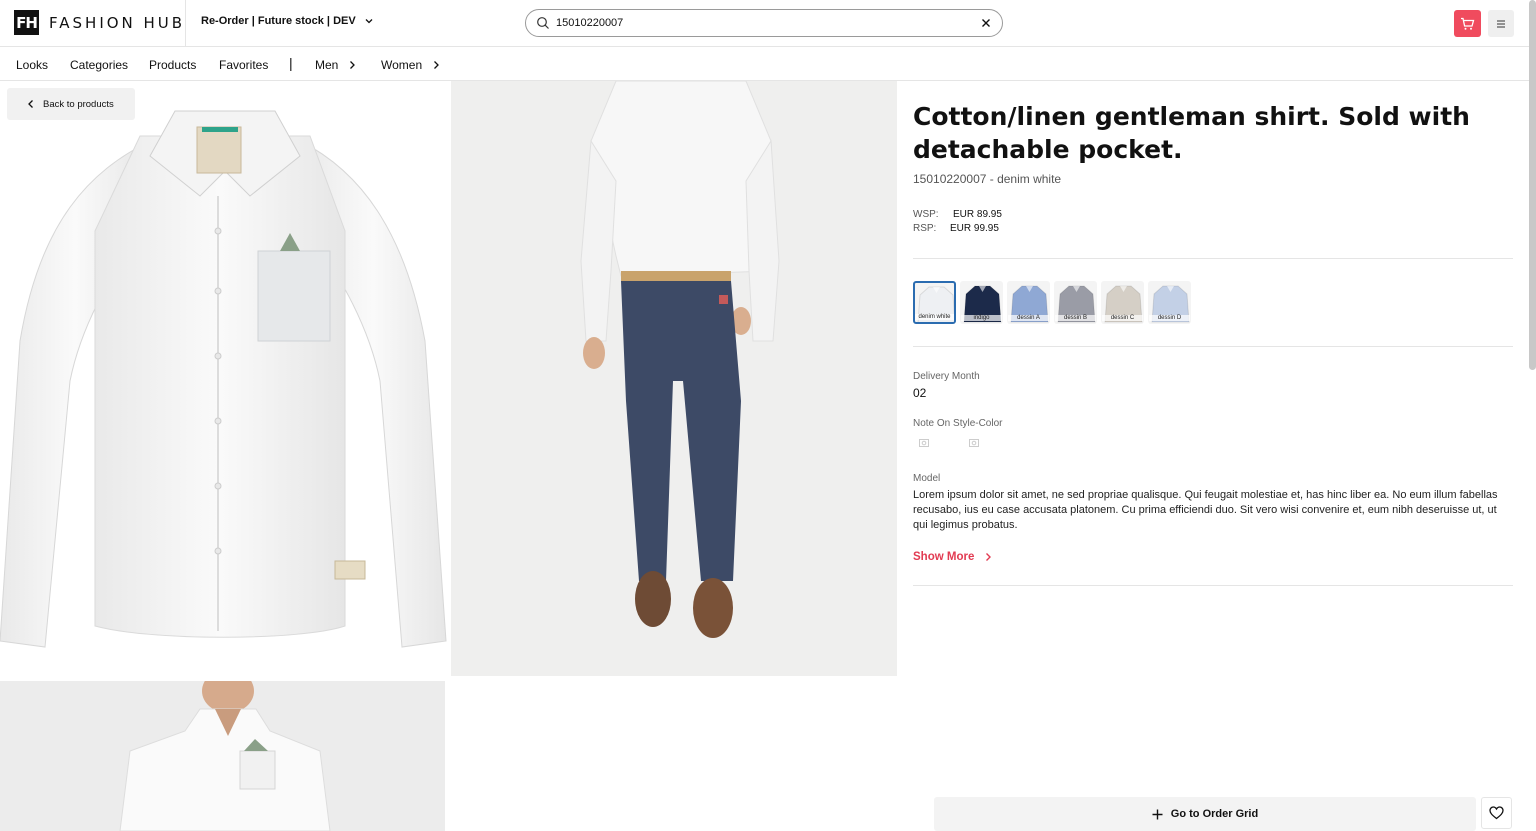 This screenshot has width=1536, height=831. What do you see at coordinates (1213, 393) in the screenshot?
I see `delivery-month-value: 02` at bounding box center [1213, 393].